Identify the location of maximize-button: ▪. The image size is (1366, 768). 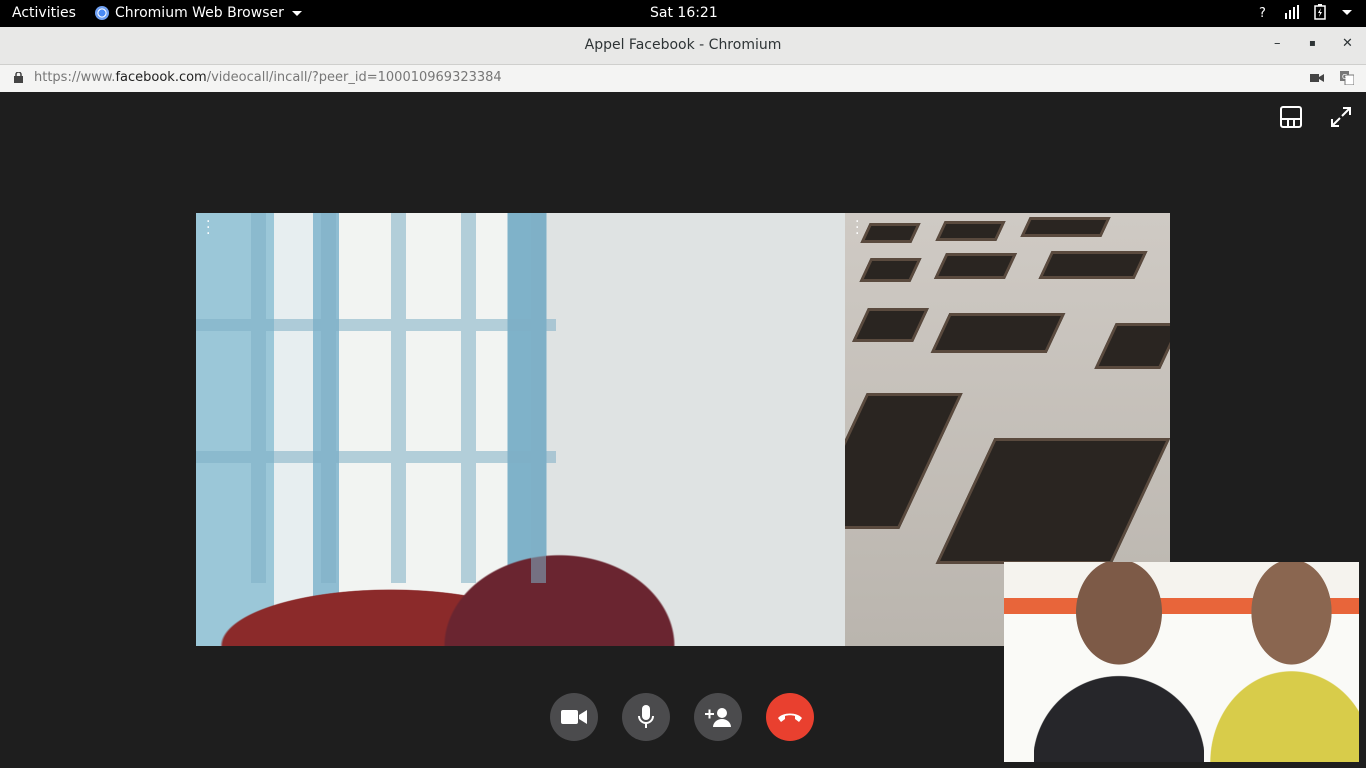
(1312, 43).